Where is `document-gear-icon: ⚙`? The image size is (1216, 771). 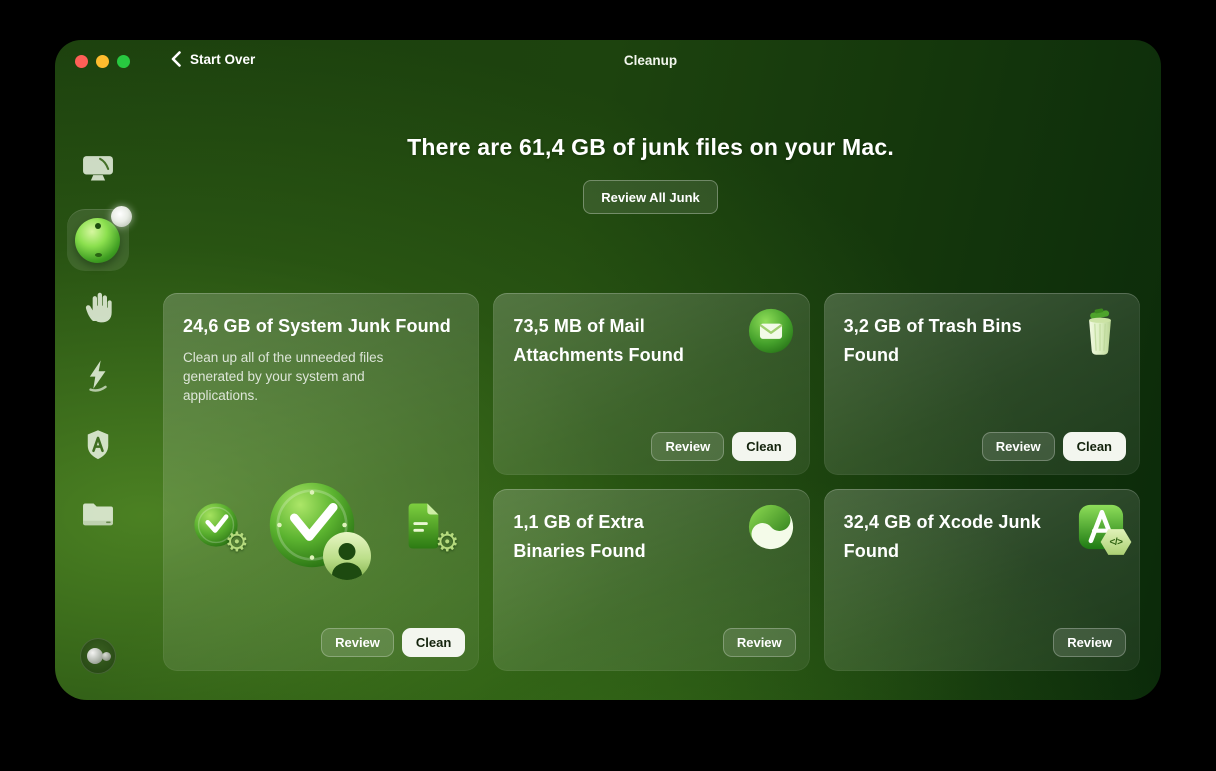
document-gear-icon: ⚙ is located at coordinates (431, 529).